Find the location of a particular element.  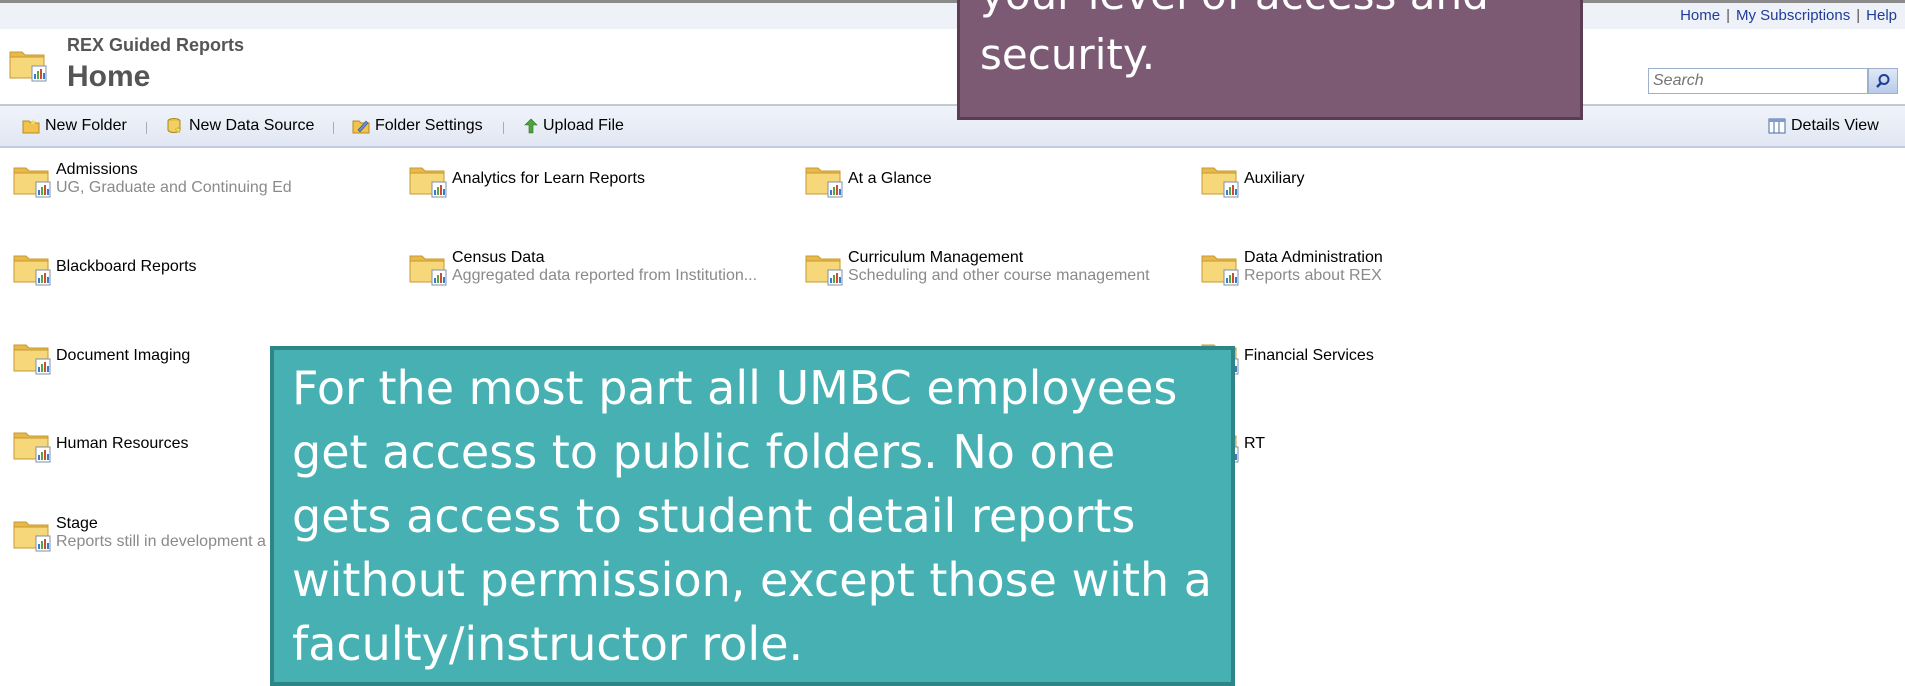

new-data-source-button: New Data Source is located at coordinates (240, 126).